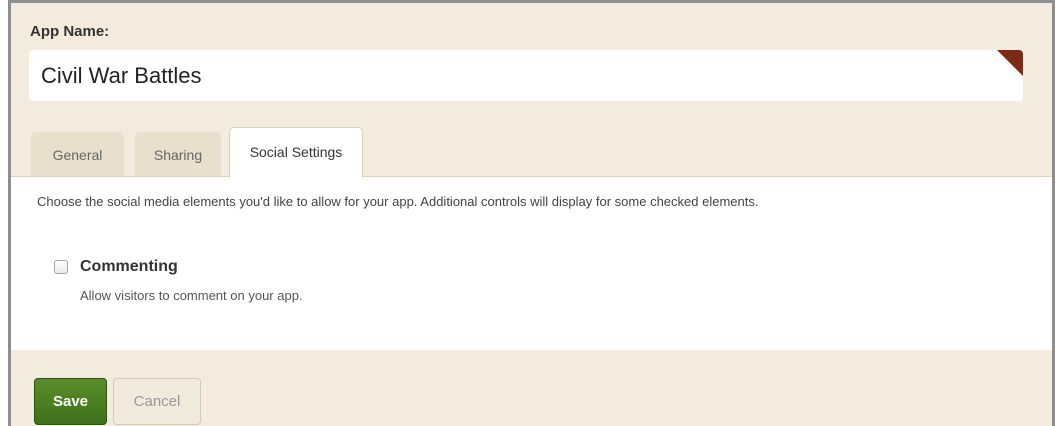  Describe the element at coordinates (191, 295) in the screenshot. I see `commenting-description: Allow visitors to comment on your app.` at that location.